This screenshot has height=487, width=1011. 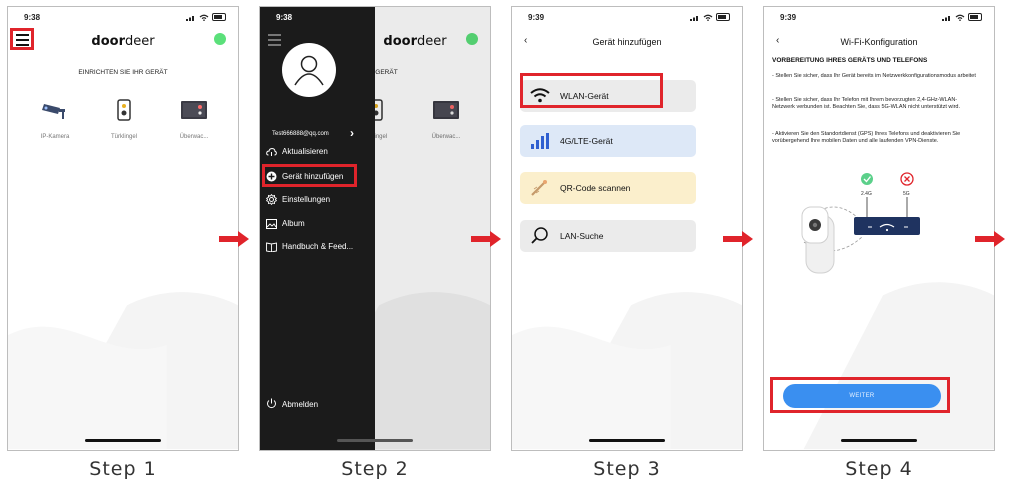 I want to click on option-lte-device: 4G/LTE-Gerät, so click(x=608, y=141).